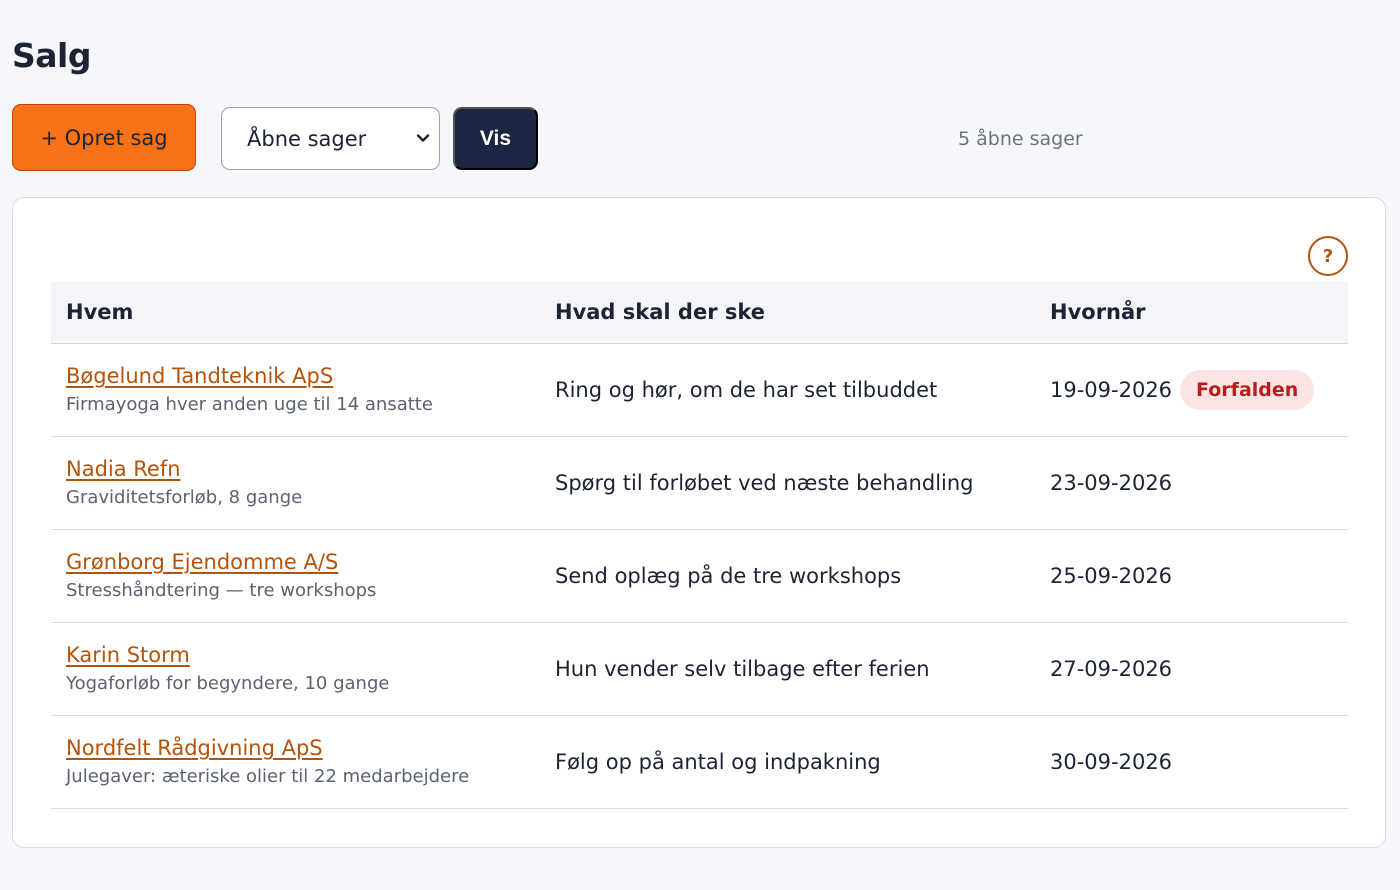  I want to click on cell-what: Ring og hør, om de har set tilbuddet, so click(787, 390).